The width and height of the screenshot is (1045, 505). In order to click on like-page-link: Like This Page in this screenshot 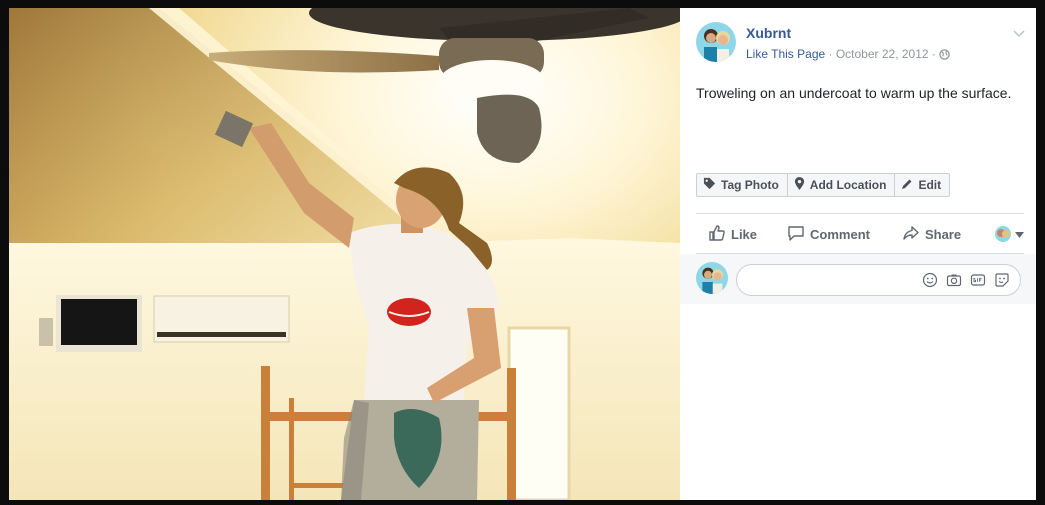, I will do `click(785, 54)`.